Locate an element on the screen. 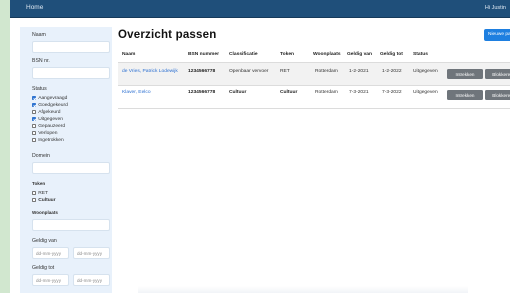 The width and height of the screenshot is (510, 293). naam-input is located at coordinates (71, 47).